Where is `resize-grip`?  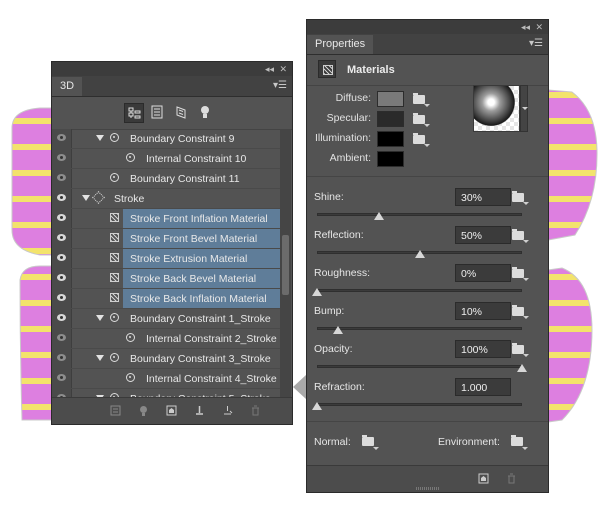 resize-grip is located at coordinates (427, 488).